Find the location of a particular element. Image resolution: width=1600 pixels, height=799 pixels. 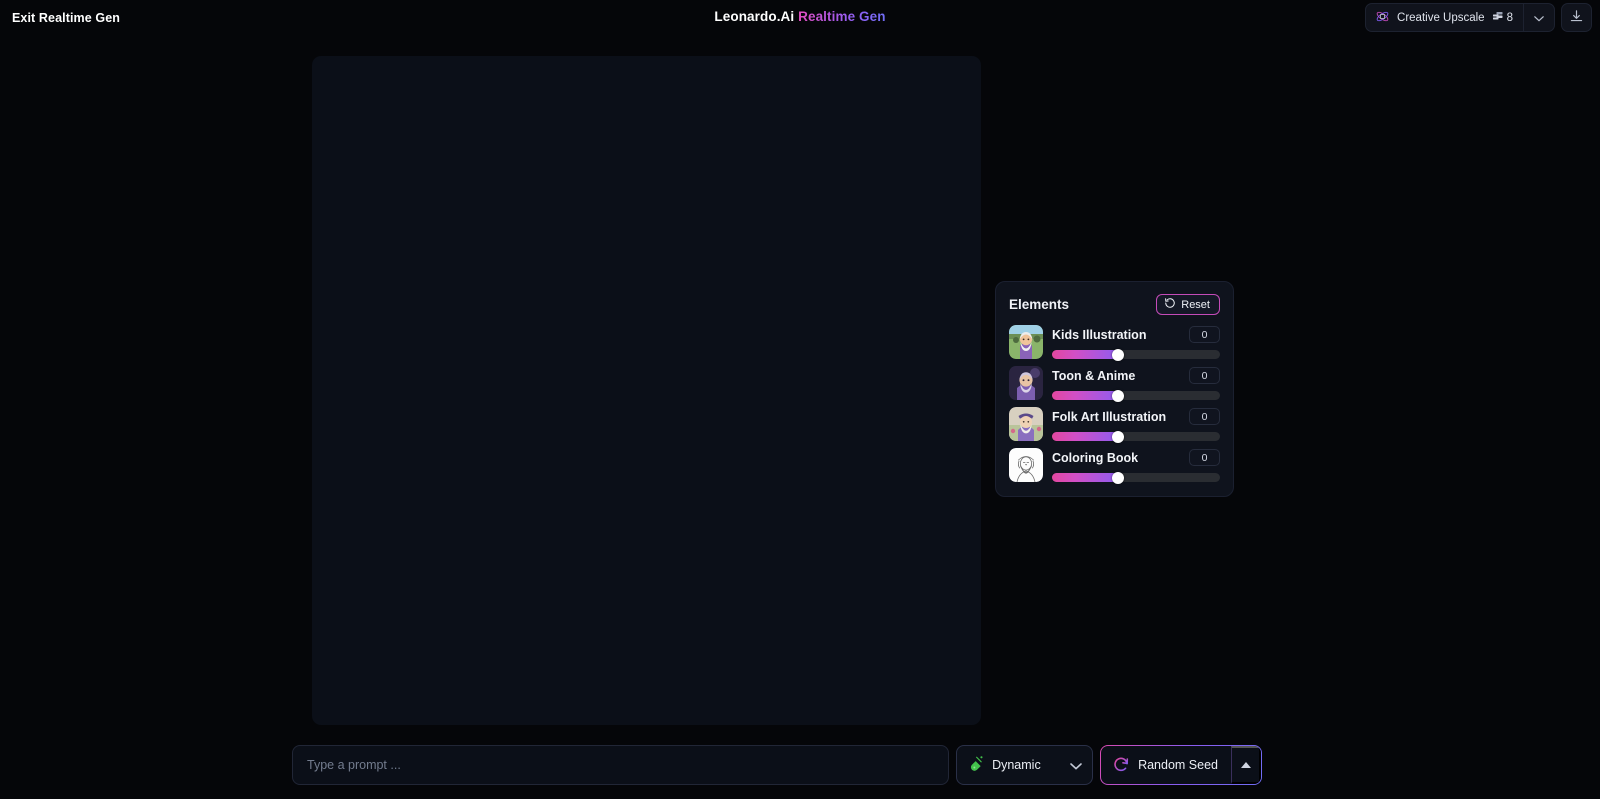

element-body: Folk Art Illustration 0 is located at coordinates (1136, 425).